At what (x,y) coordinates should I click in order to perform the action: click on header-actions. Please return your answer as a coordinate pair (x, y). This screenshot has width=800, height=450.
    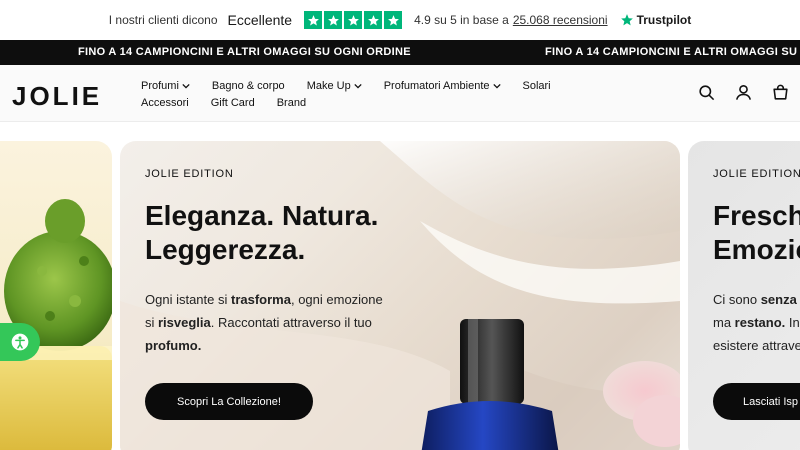
    Looking at the image, I should click on (743, 92).